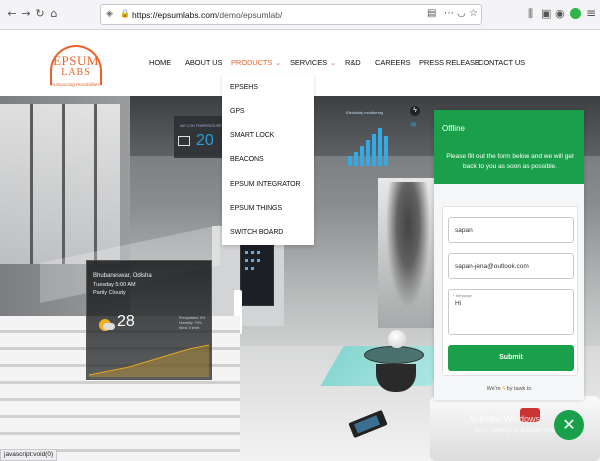  I want to click on bookmark-star-icon: ☆, so click(473, 13).